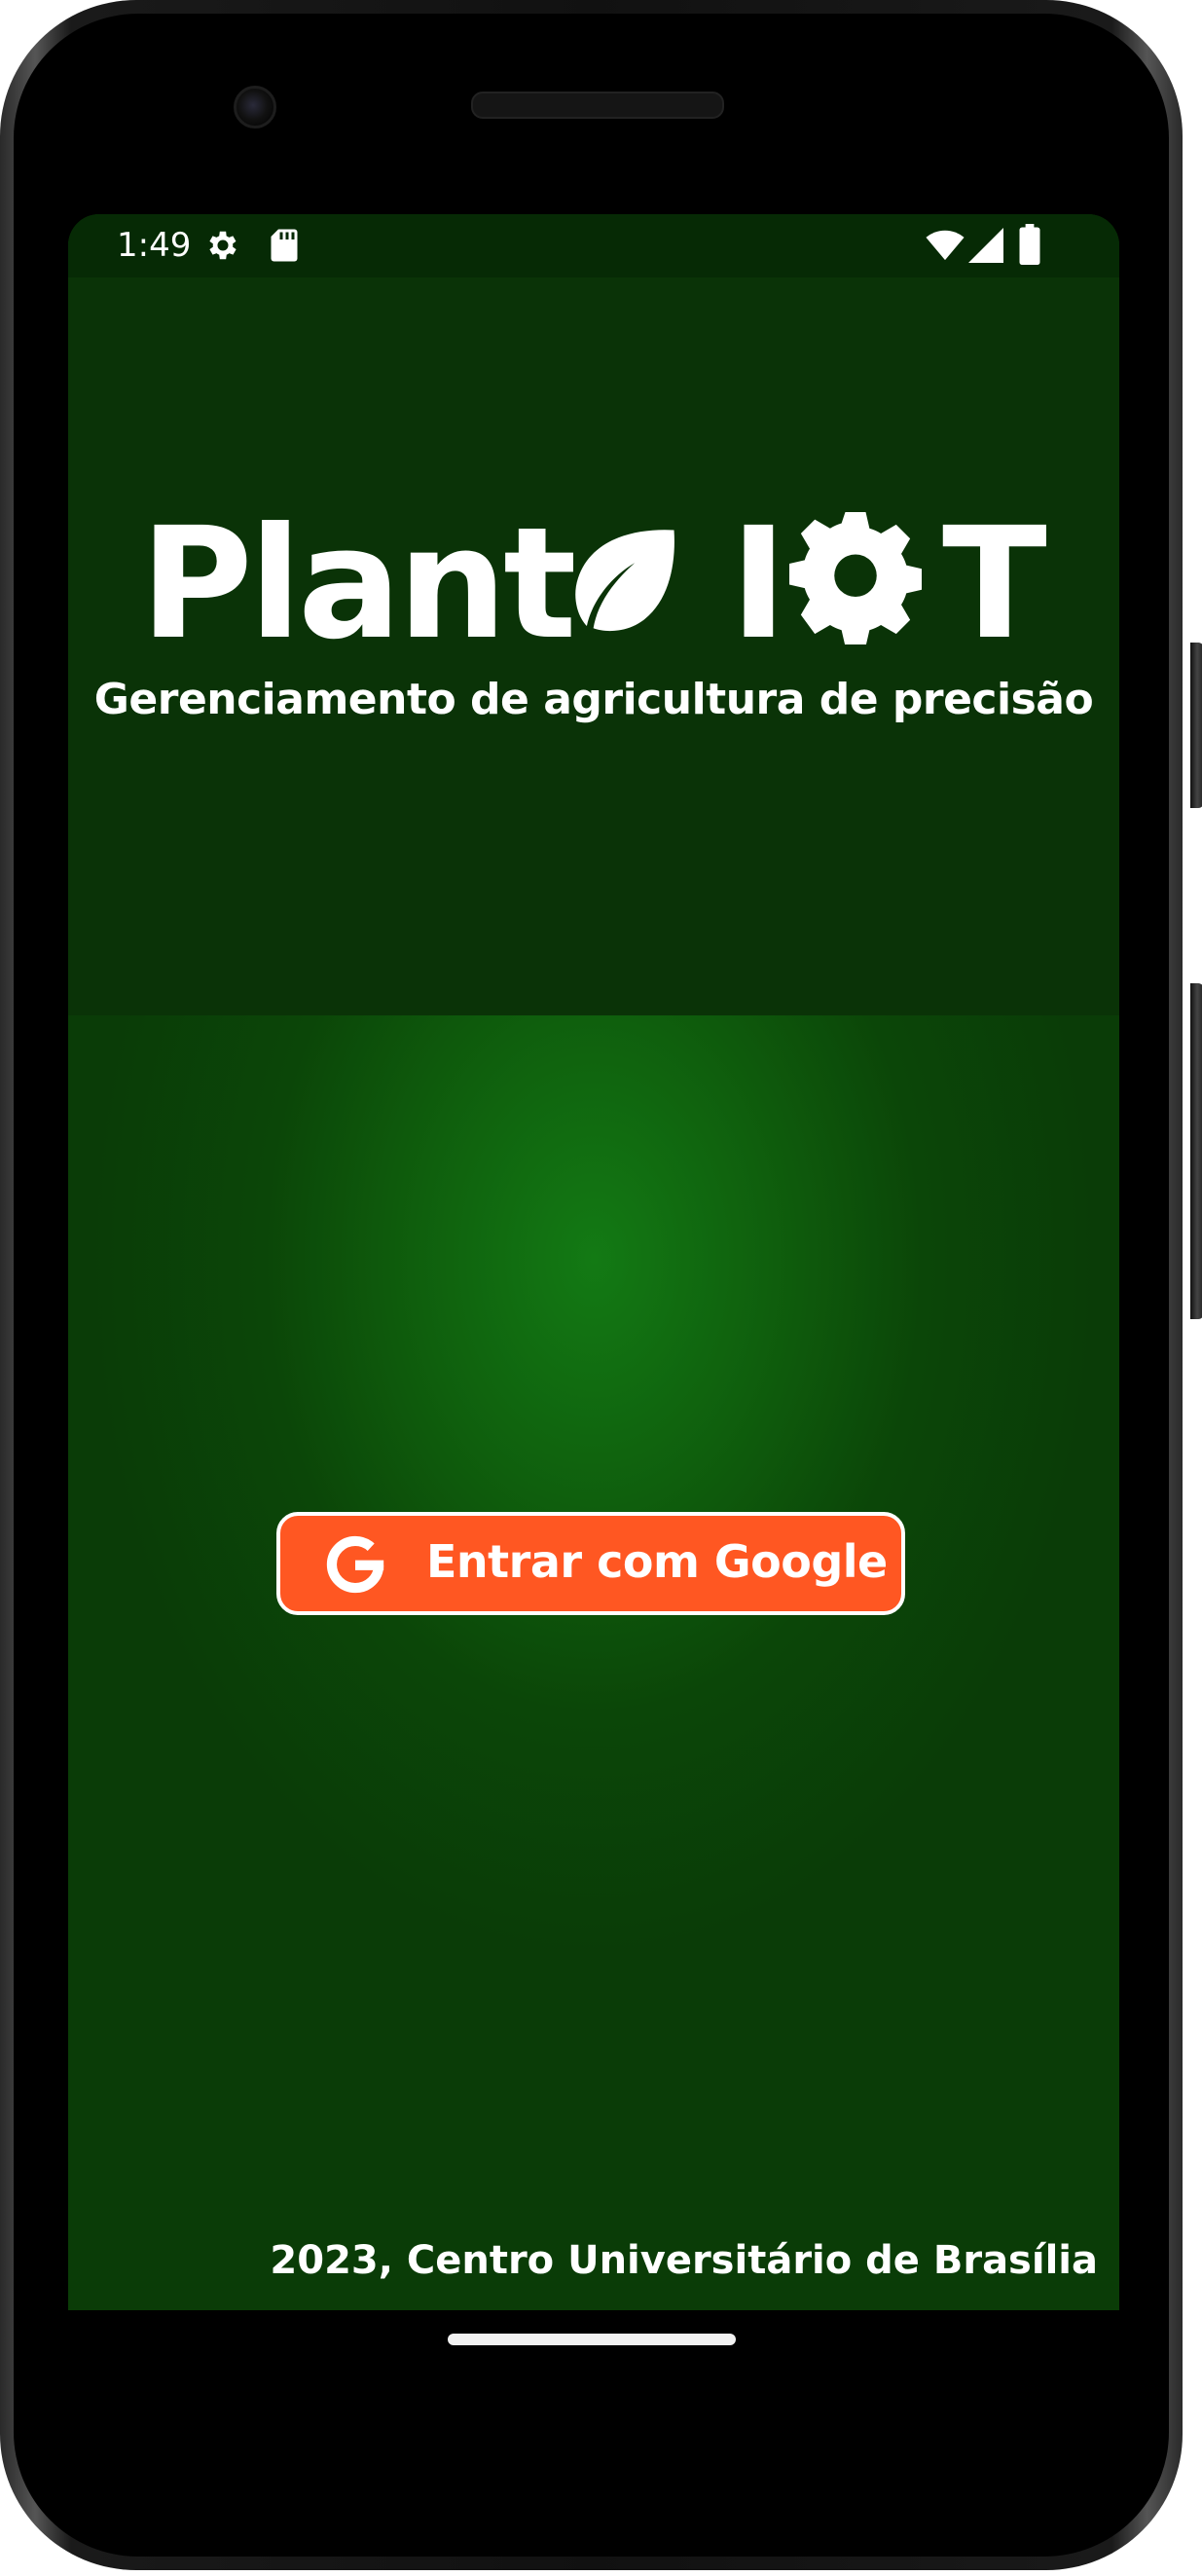 The image size is (1202, 2576). Describe the element at coordinates (593, 699) in the screenshot. I see `app-subtitle: Gerenciamento de agricultura de precisão` at that location.